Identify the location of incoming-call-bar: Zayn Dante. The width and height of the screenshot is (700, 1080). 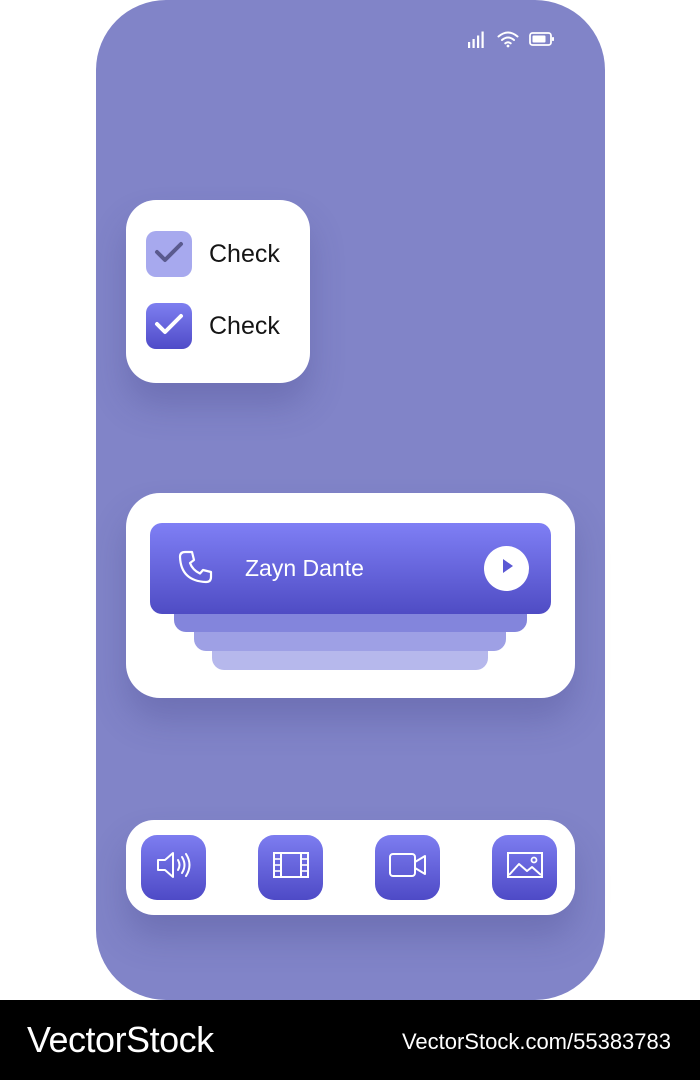
(350, 568).